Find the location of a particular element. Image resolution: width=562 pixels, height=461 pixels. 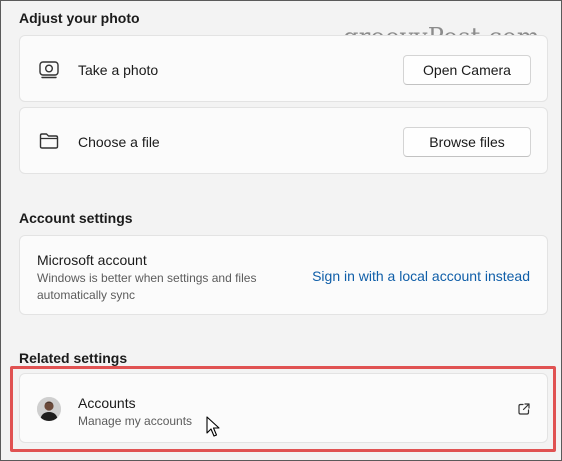

section-title-account-settings: Account settings is located at coordinates (76, 218).